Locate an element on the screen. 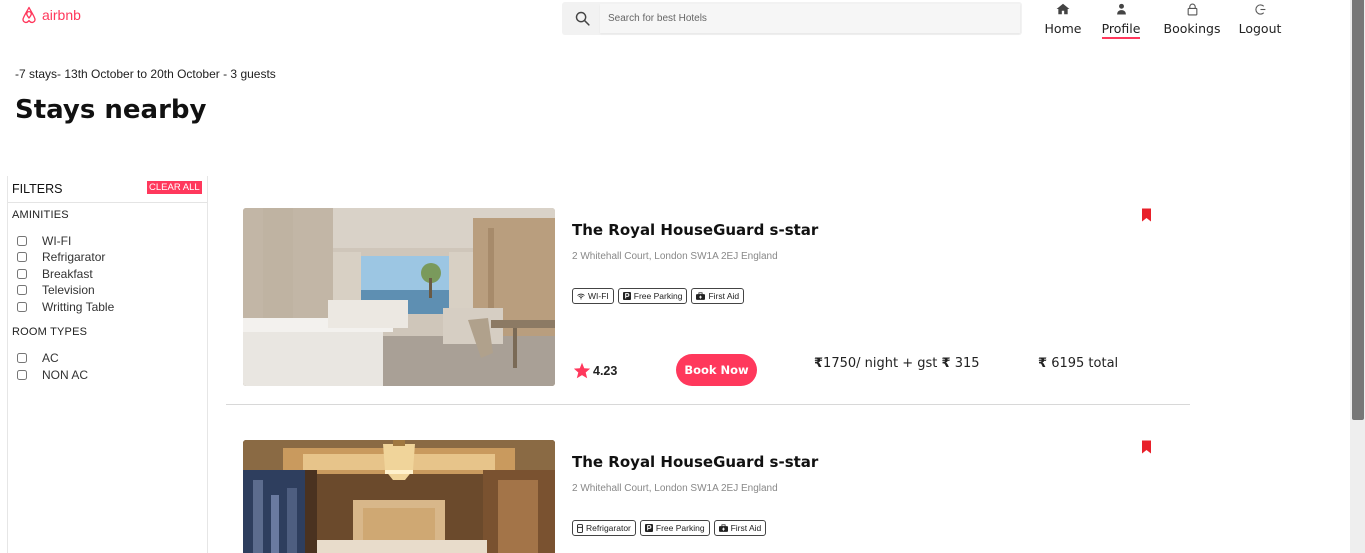 This screenshot has height=553, width=1365. amenity-television: Television is located at coordinates (56, 290).